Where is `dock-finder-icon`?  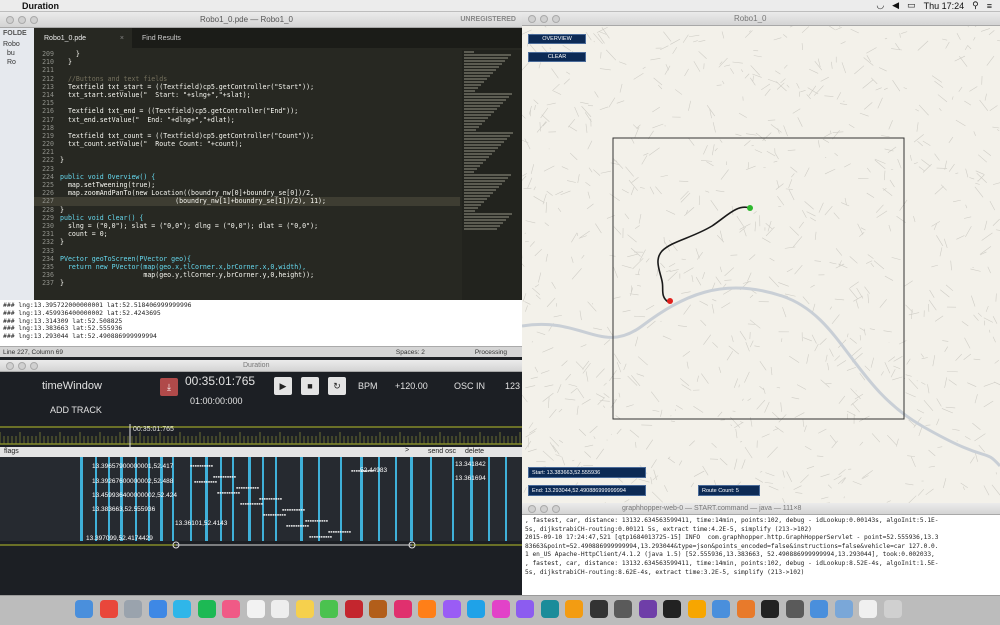 dock-finder-icon is located at coordinates (84, 609).